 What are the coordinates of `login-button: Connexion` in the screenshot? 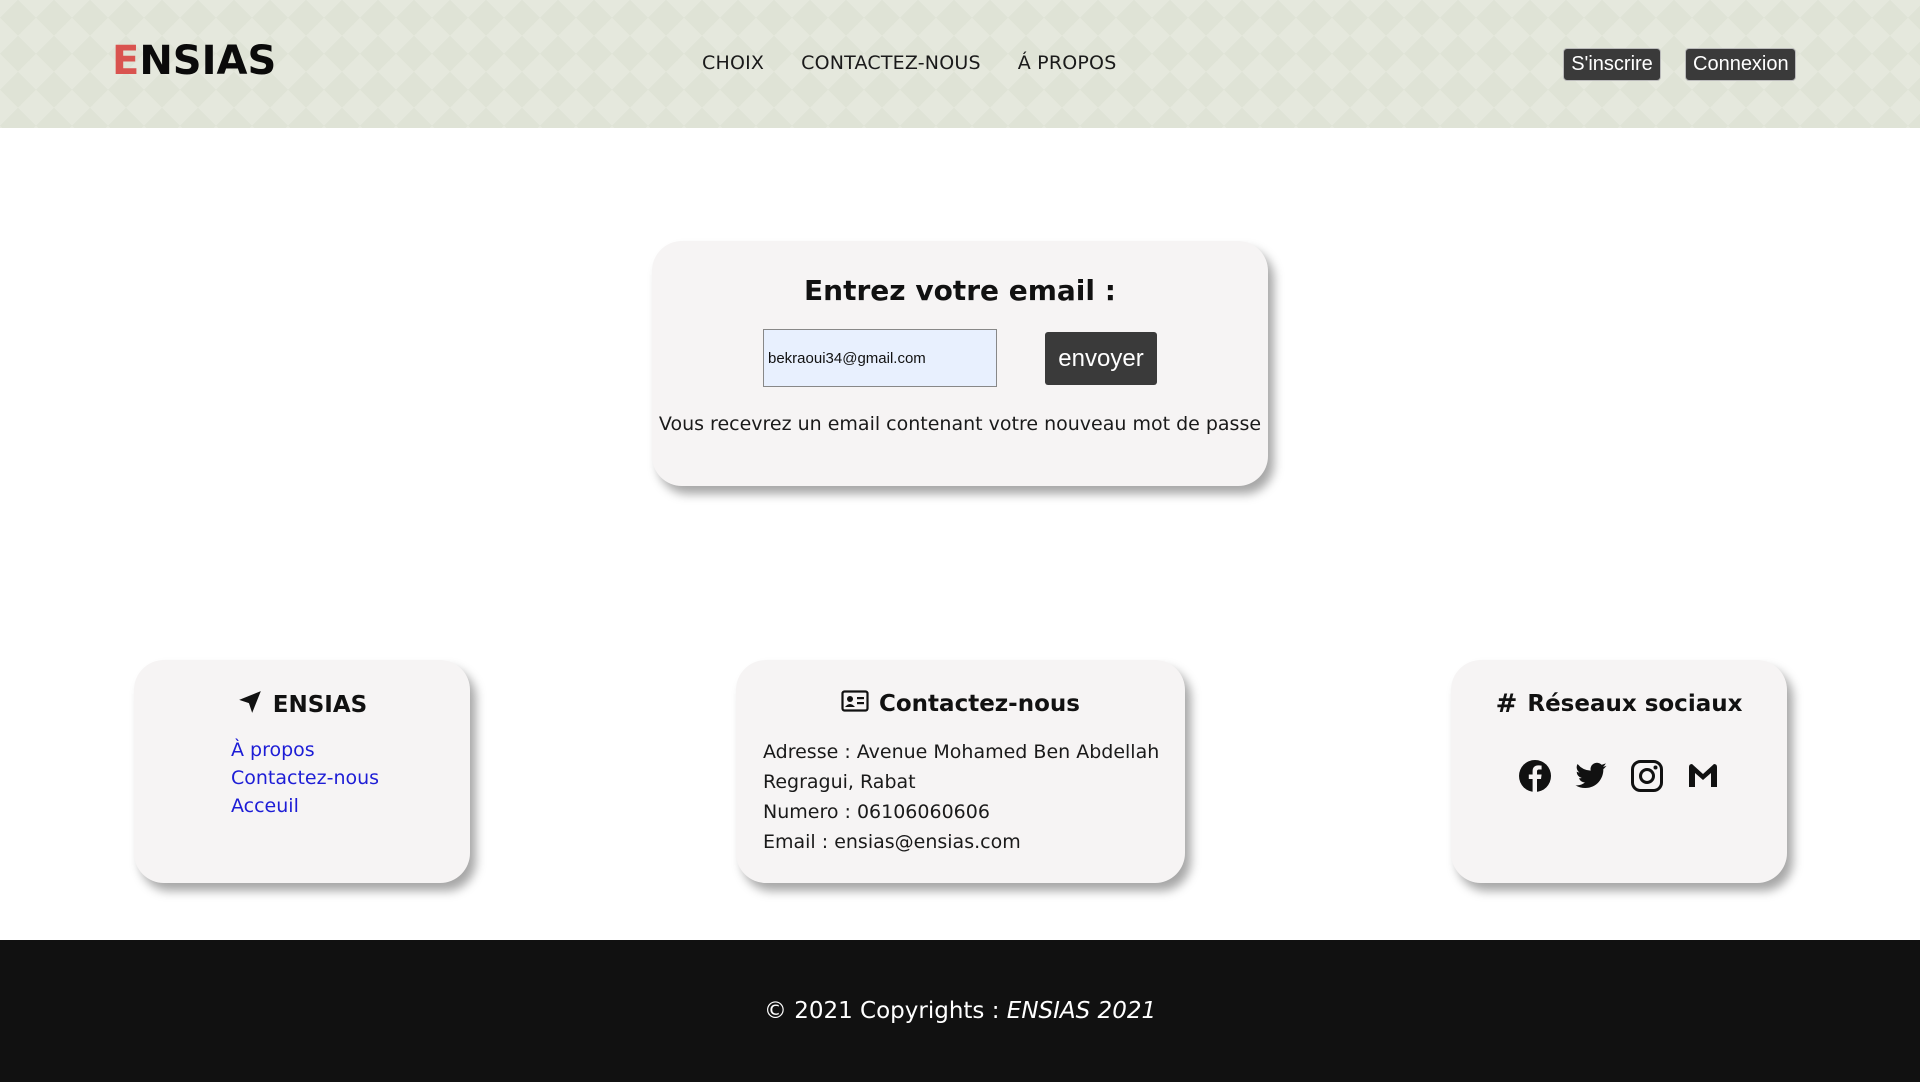 It's located at (1740, 64).